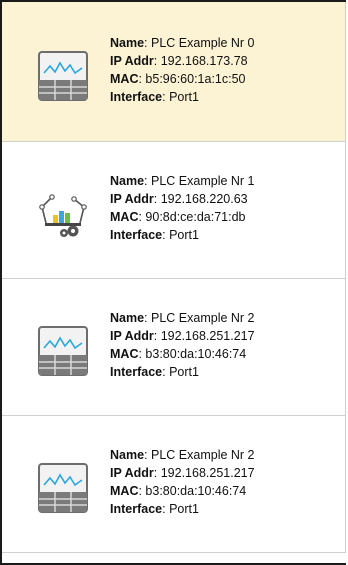 Image resolution: width=348 pixels, height=565 pixels. Describe the element at coordinates (203, 42) in the screenshot. I see `device-name: PLC Example Nr 0` at that location.